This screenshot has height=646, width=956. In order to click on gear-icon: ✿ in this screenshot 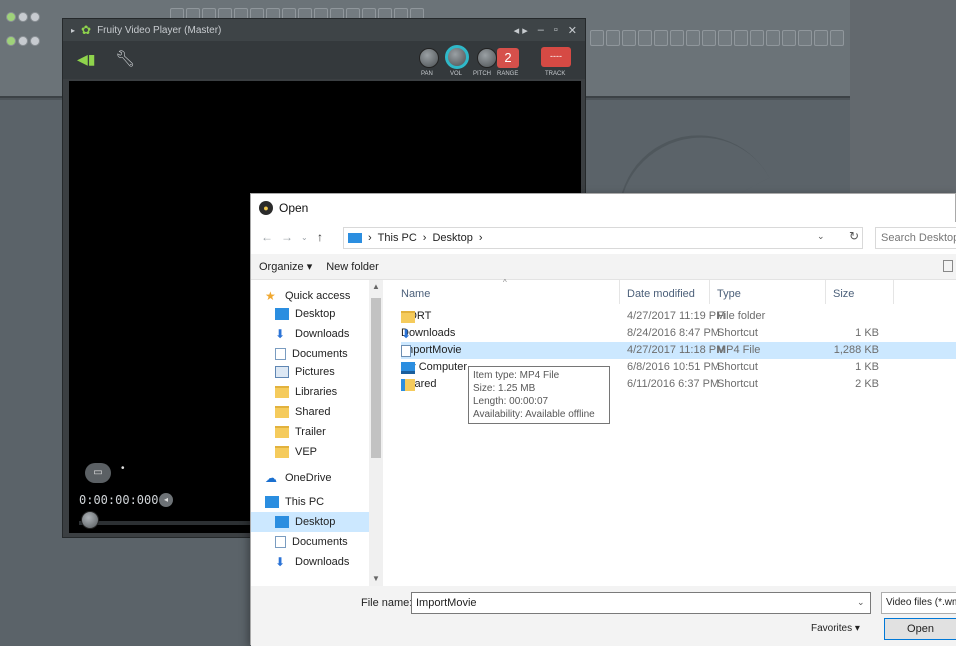, I will do `click(86, 30)`.